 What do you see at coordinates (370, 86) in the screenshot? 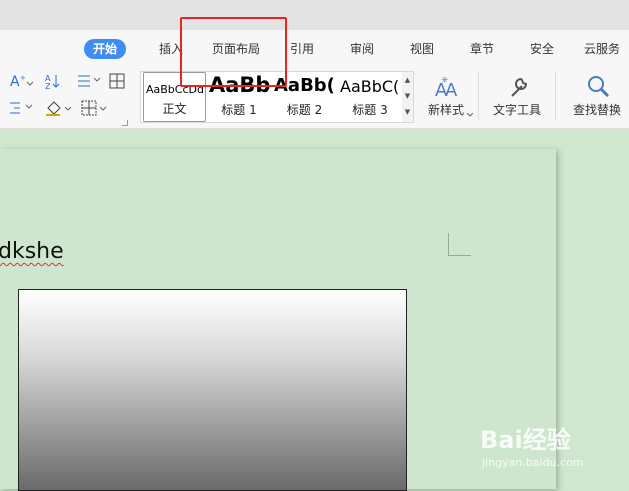
I see `style-heading-3-preview: AaBbC(` at bounding box center [370, 86].